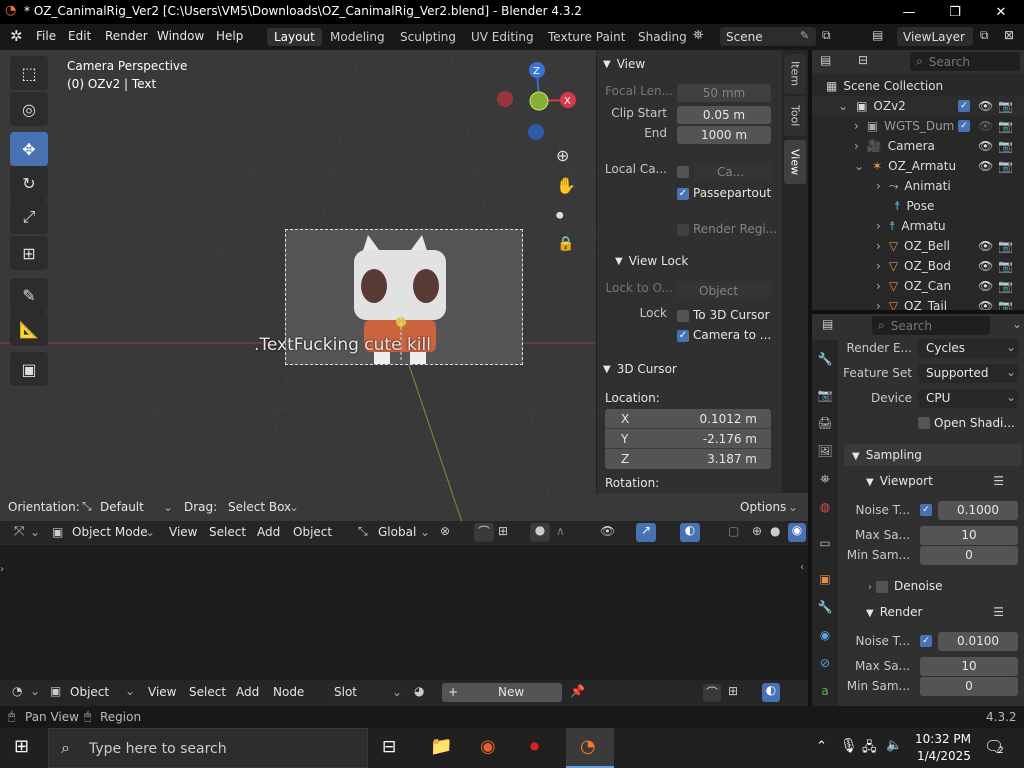 The image size is (1024, 768). Describe the element at coordinates (419, 691) in the screenshot. I see `material-browse-icon: ◕` at that location.